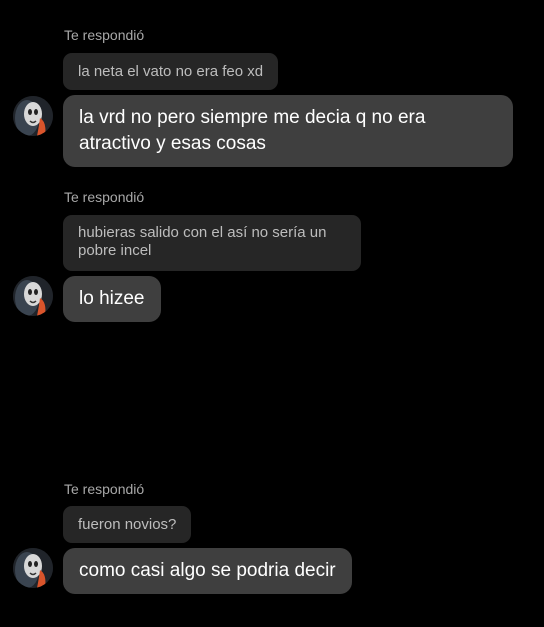  What do you see at coordinates (112, 299) in the screenshot?
I see `message-bubble: lo hizee` at bounding box center [112, 299].